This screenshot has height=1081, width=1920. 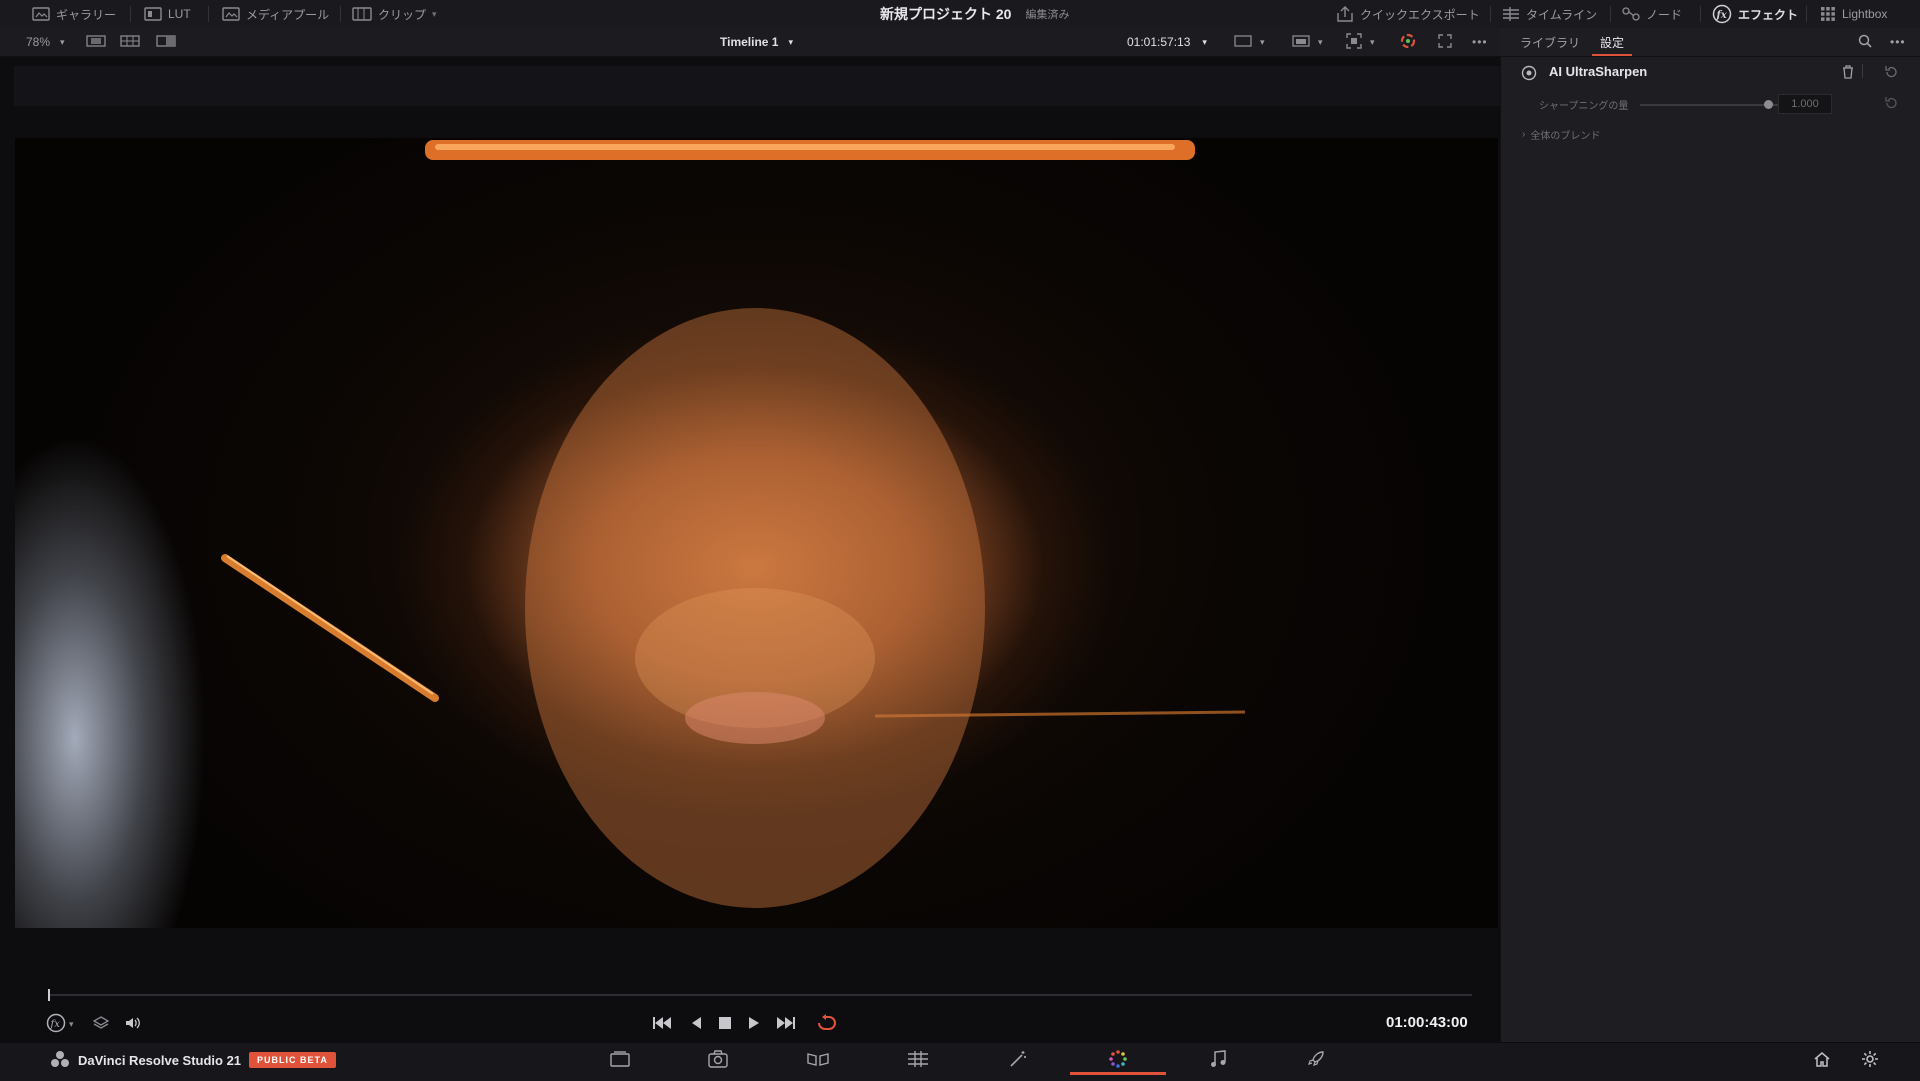 I want to click on grid-view-button, so click(x=130, y=42).